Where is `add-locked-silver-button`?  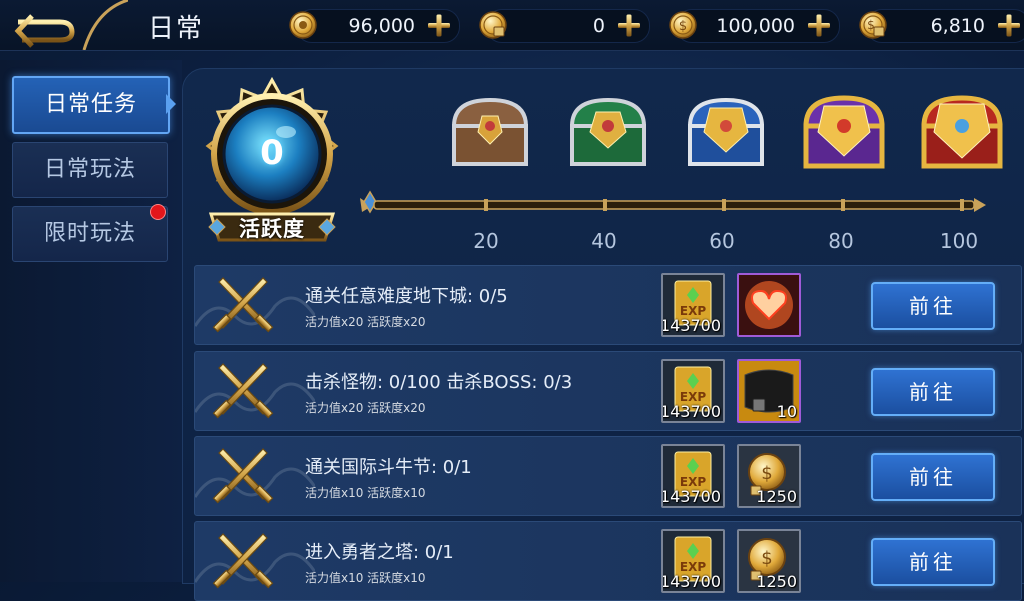
add-locked-silver-button is located at coordinates (1008, 26).